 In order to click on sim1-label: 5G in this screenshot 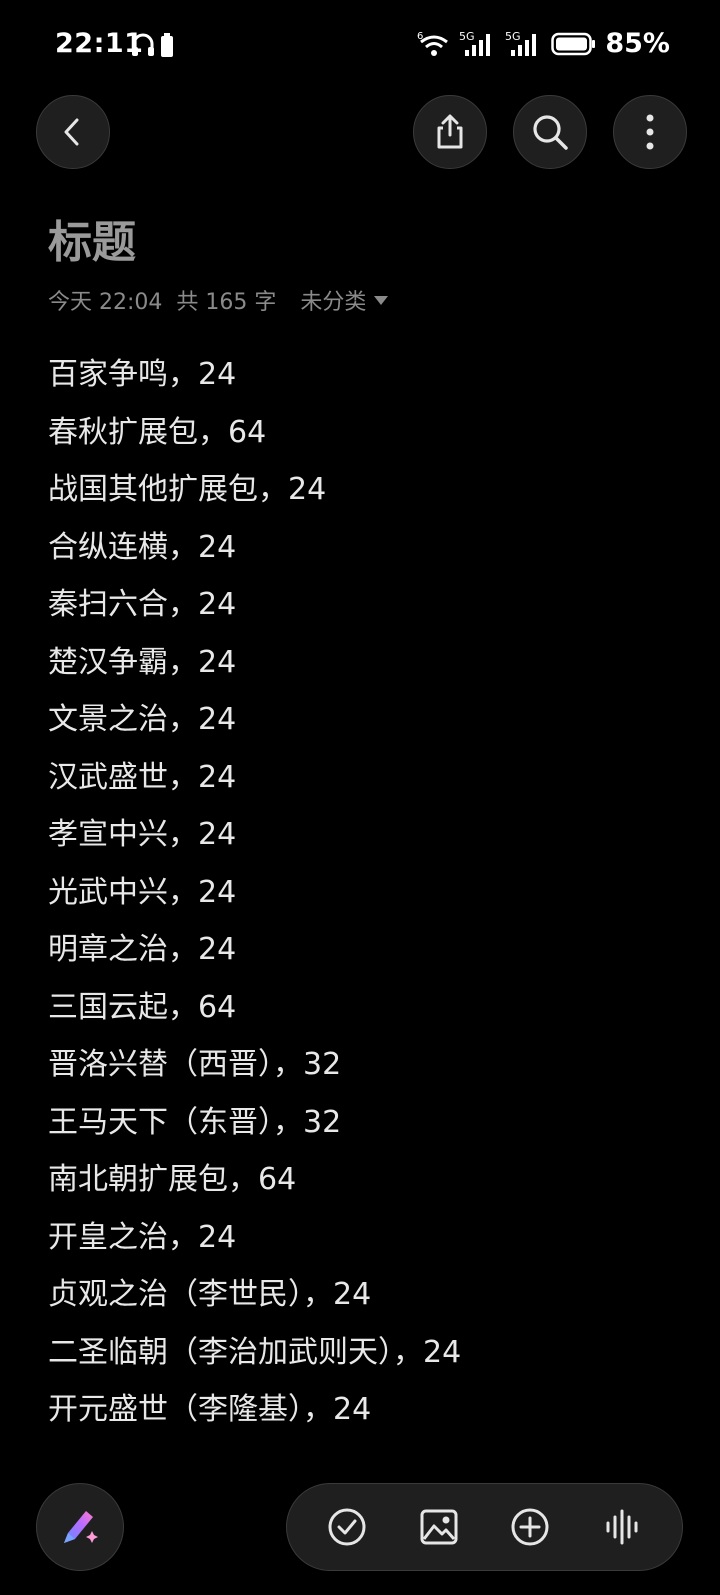, I will do `click(467, 36)`.